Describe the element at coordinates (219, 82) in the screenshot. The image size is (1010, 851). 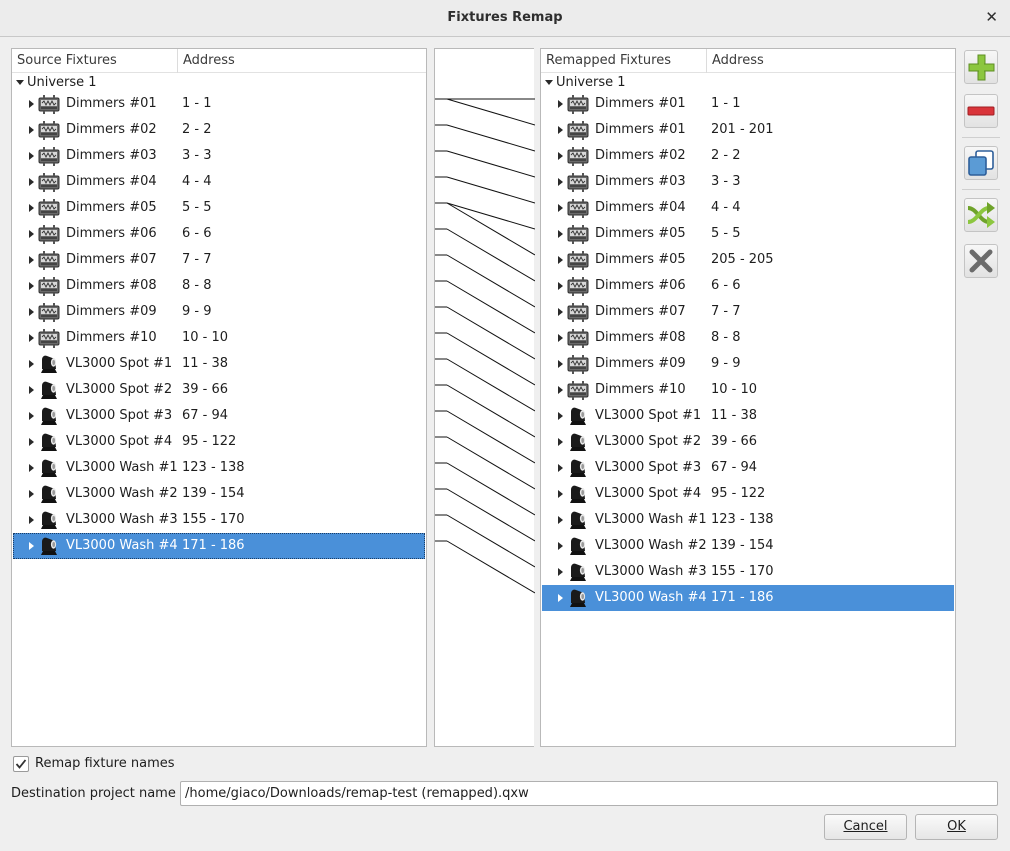
I see `source-universe-row: Universe 1` at that location.